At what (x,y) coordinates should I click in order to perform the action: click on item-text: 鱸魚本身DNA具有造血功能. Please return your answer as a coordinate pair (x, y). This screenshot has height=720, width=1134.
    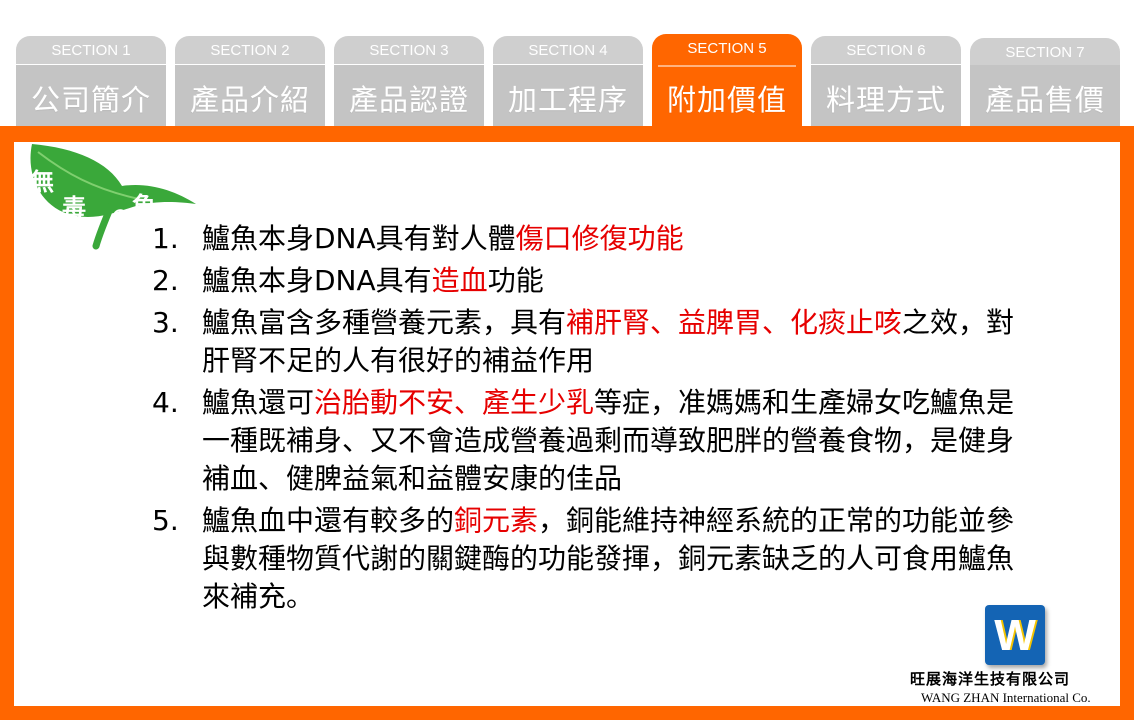
    Looking at the image, I should click on (373, 280).